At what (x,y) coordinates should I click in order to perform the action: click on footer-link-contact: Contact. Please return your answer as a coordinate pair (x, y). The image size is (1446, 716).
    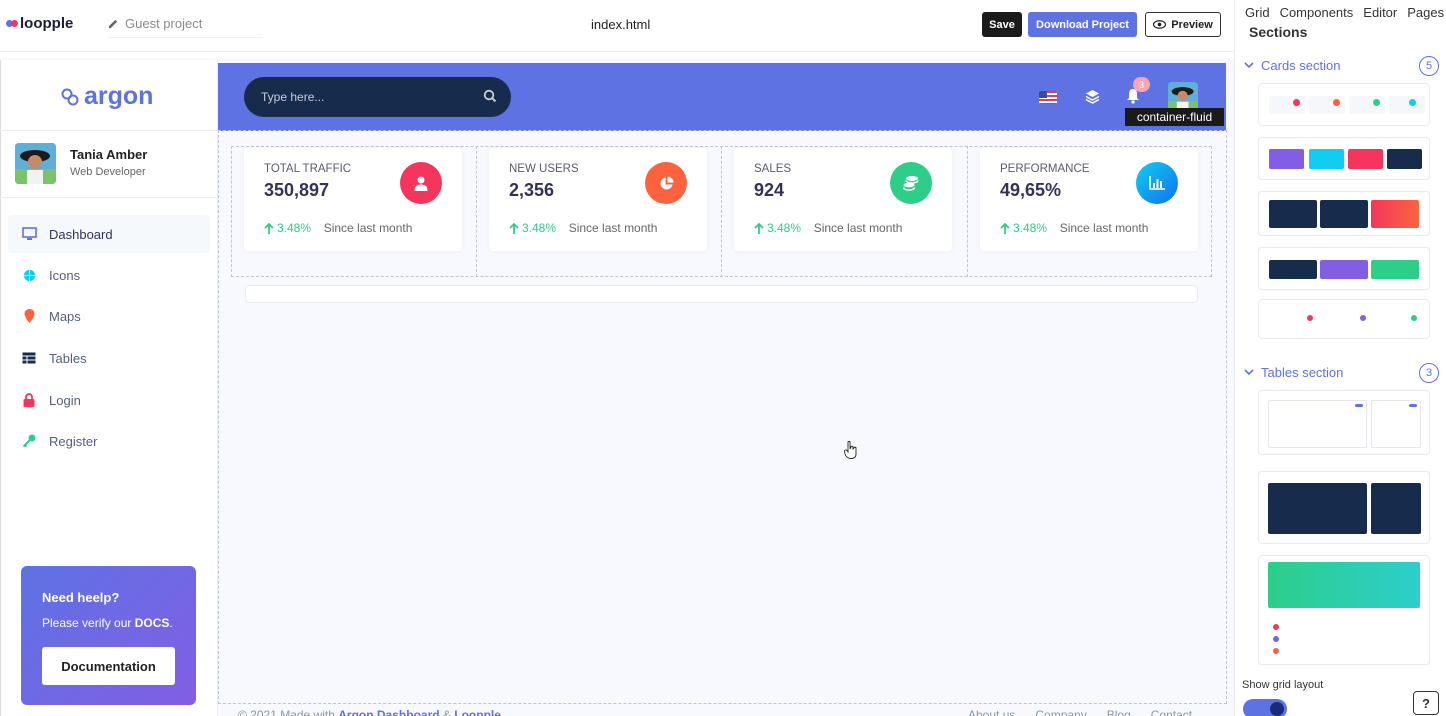
    Looking at the image, I should click on (1171, 712).